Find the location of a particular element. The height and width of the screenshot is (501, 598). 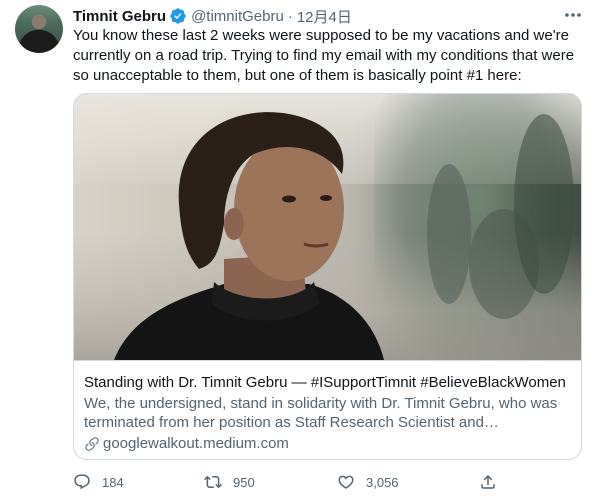

handle: @timnitGebru is located at coordinates (237, 16).